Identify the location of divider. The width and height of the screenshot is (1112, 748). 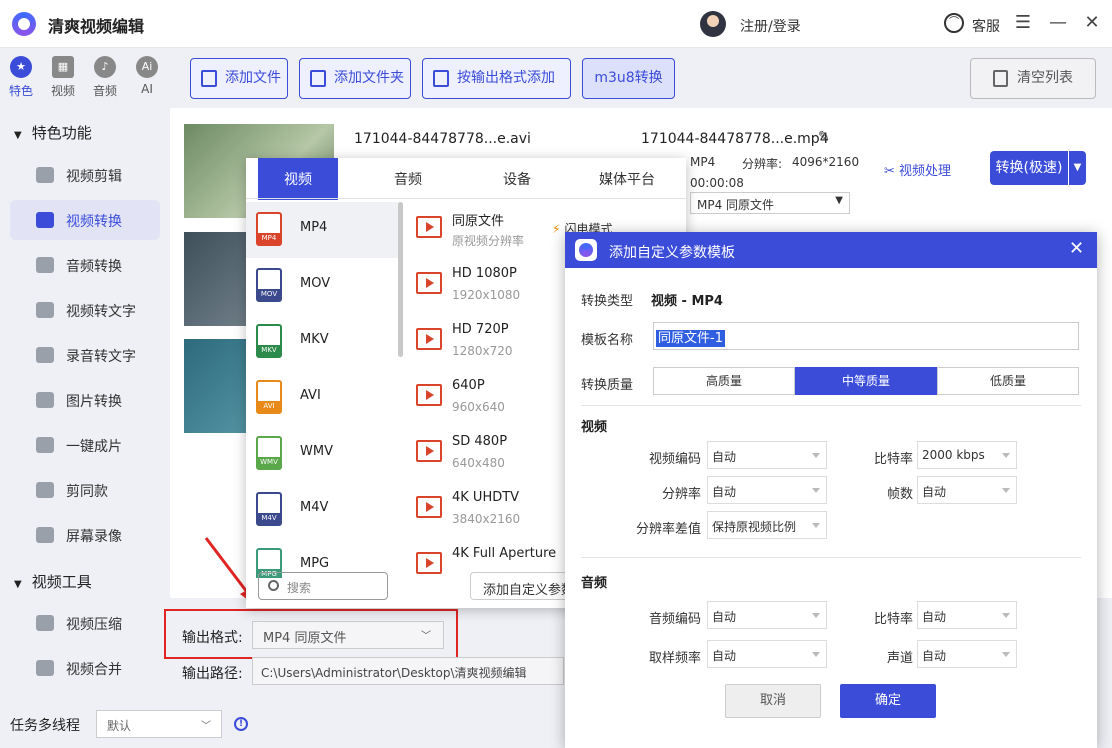
(831, 557).